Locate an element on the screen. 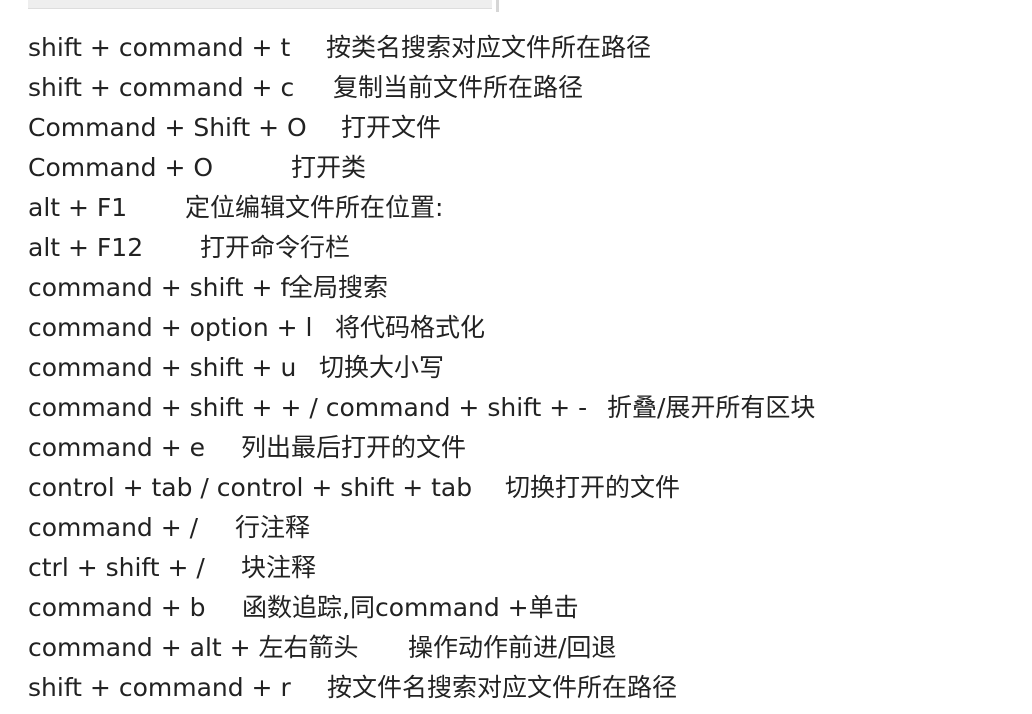  shortcut-row: ctrl + shift + / 块注释 is located at coordinates (523, 568).